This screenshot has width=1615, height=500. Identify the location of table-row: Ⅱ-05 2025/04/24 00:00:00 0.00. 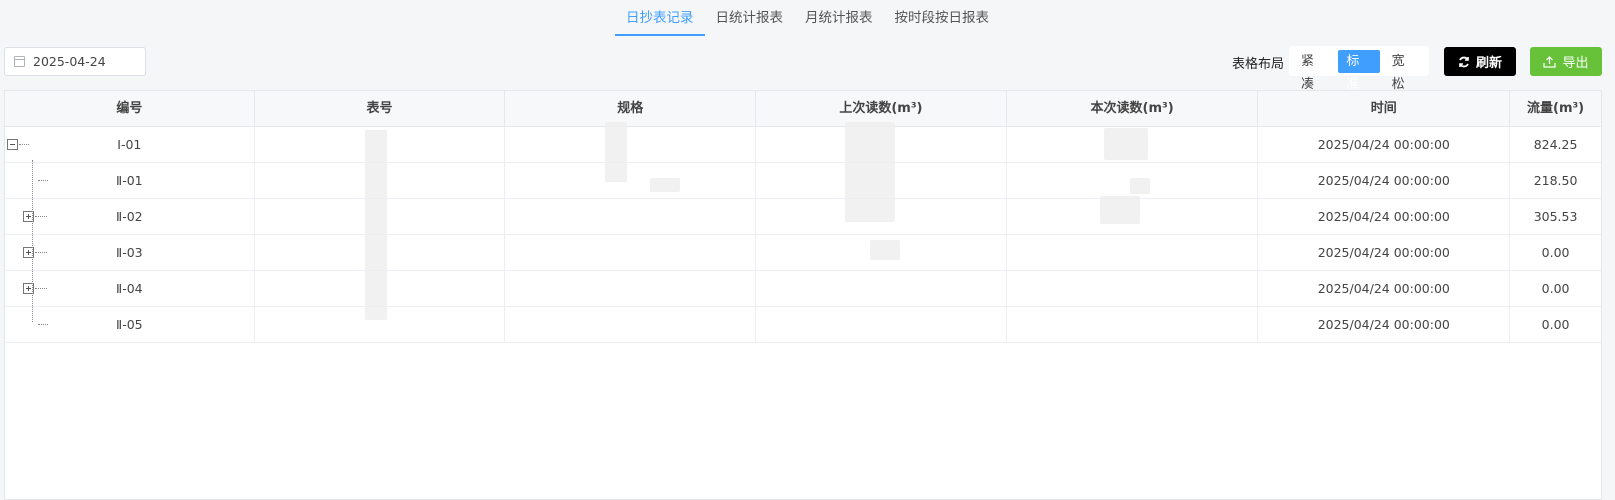
(803, 325).